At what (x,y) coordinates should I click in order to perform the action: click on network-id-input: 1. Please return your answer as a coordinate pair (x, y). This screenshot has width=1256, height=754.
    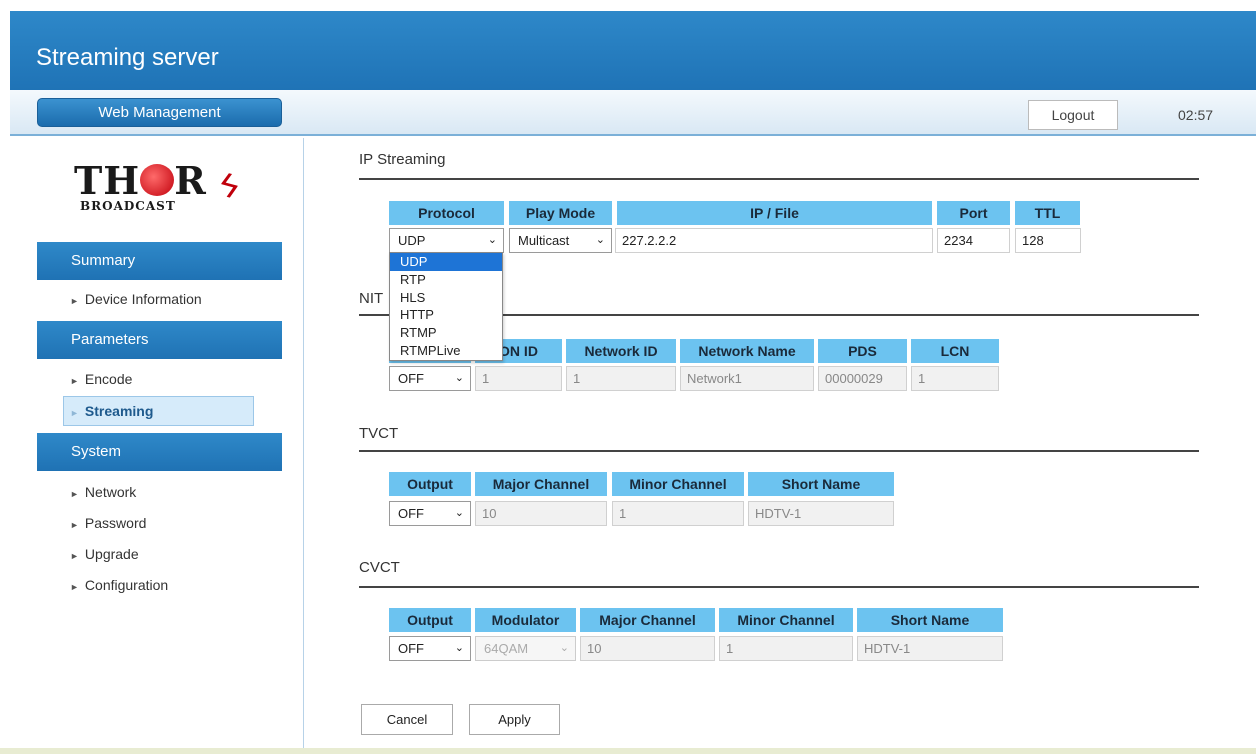
    Looking at the image, I should click on (621, 378).